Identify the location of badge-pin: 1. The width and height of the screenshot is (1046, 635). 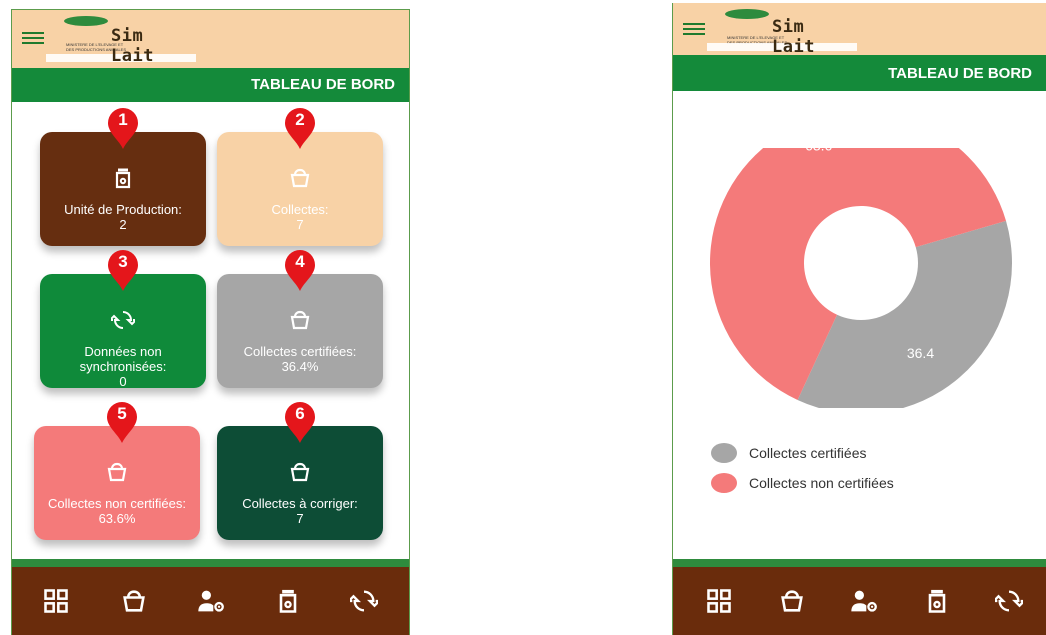
(123, 128).